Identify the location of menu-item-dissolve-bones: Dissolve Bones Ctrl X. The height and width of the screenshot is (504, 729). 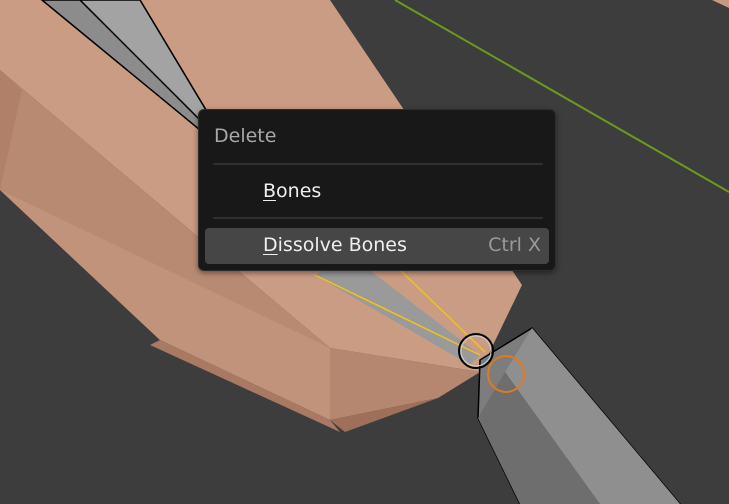
(377, 246).